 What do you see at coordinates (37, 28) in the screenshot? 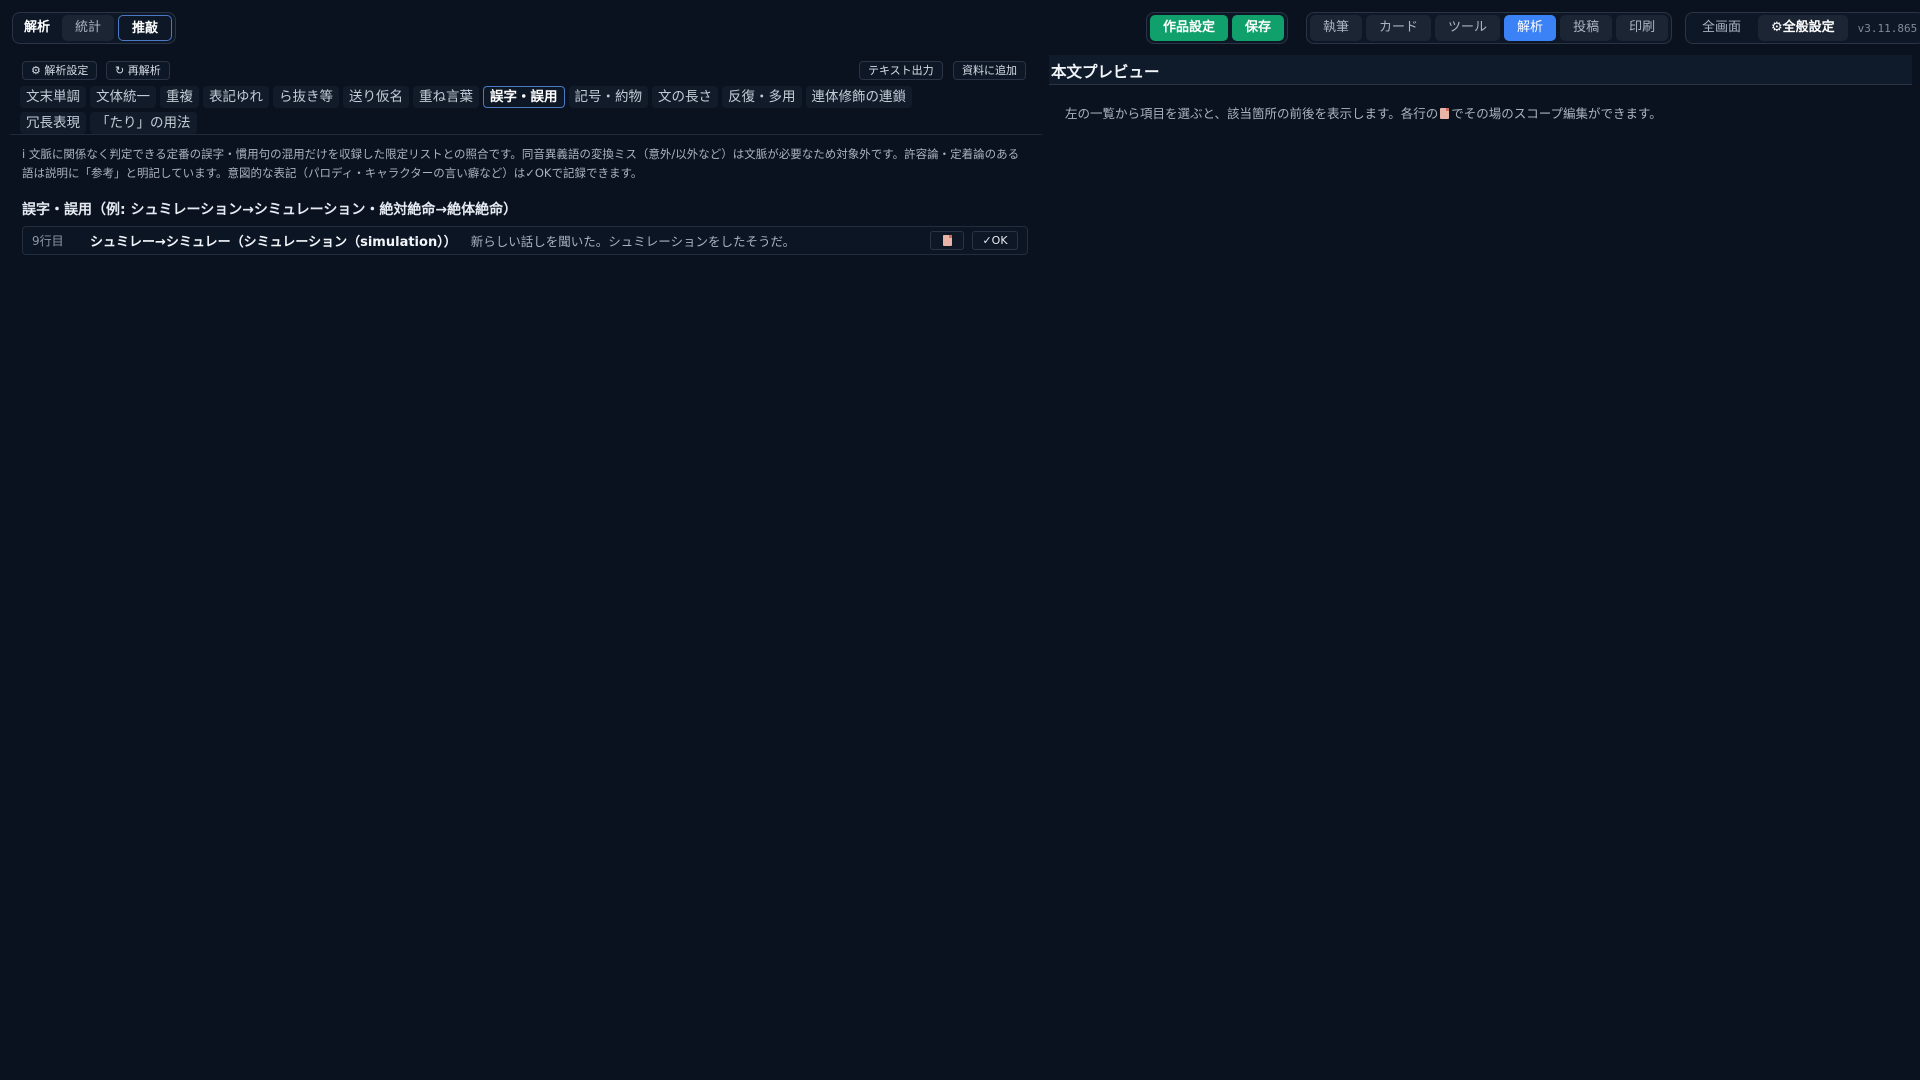
I see `tab-analysis: 解析` at bounding box center [37, 28].